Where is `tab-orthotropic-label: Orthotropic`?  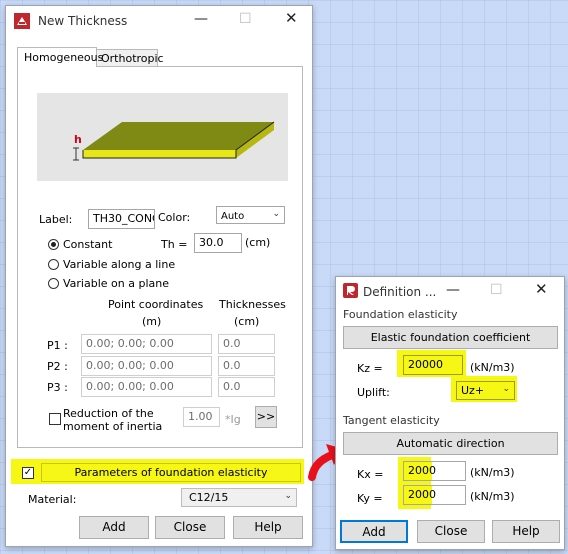 tab-orthotropic-label: Orthotropic is located at coordinates (132, 58).